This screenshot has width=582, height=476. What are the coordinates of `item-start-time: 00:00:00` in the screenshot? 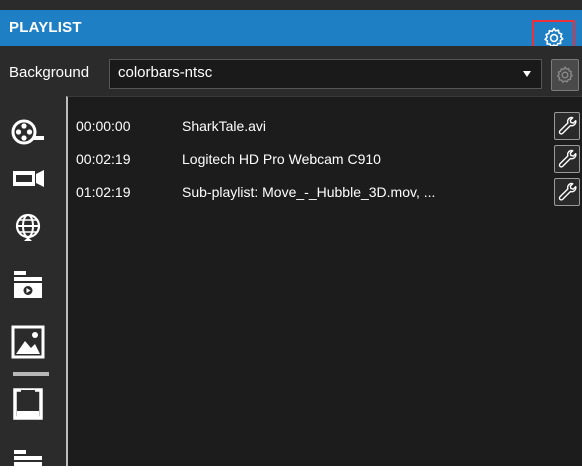 It's located at (103, 126).